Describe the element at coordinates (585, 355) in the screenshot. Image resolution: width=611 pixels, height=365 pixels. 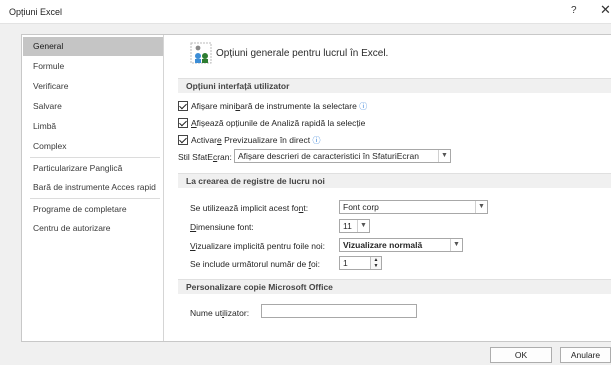
I see `cancel-button: Anulare` at that location.